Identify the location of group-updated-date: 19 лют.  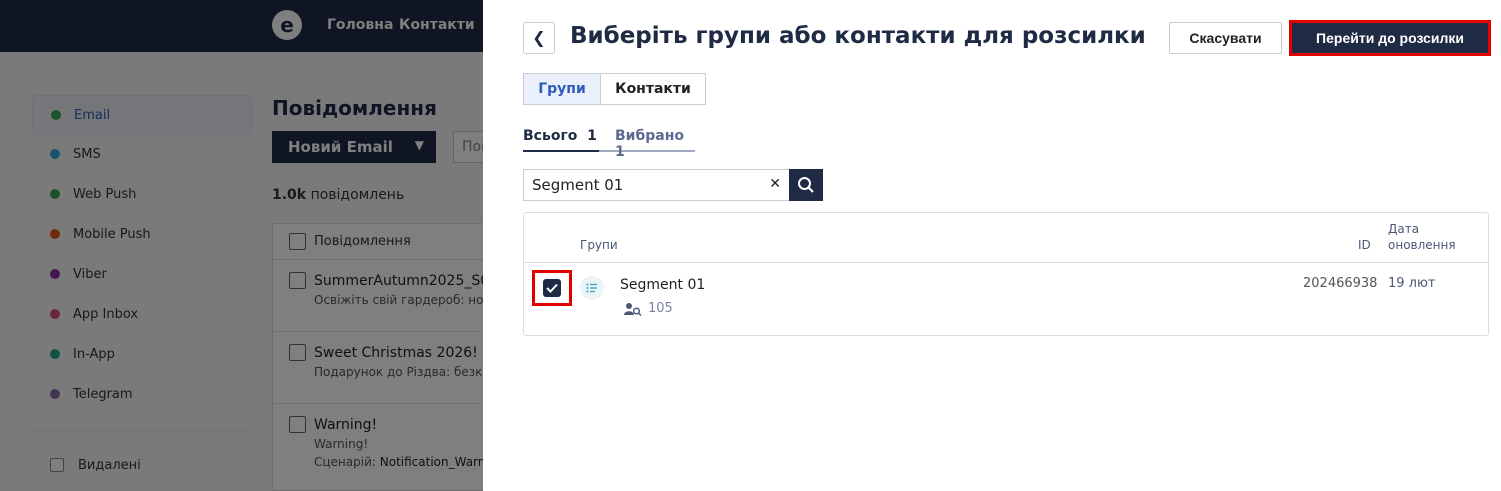
(1412, 283).